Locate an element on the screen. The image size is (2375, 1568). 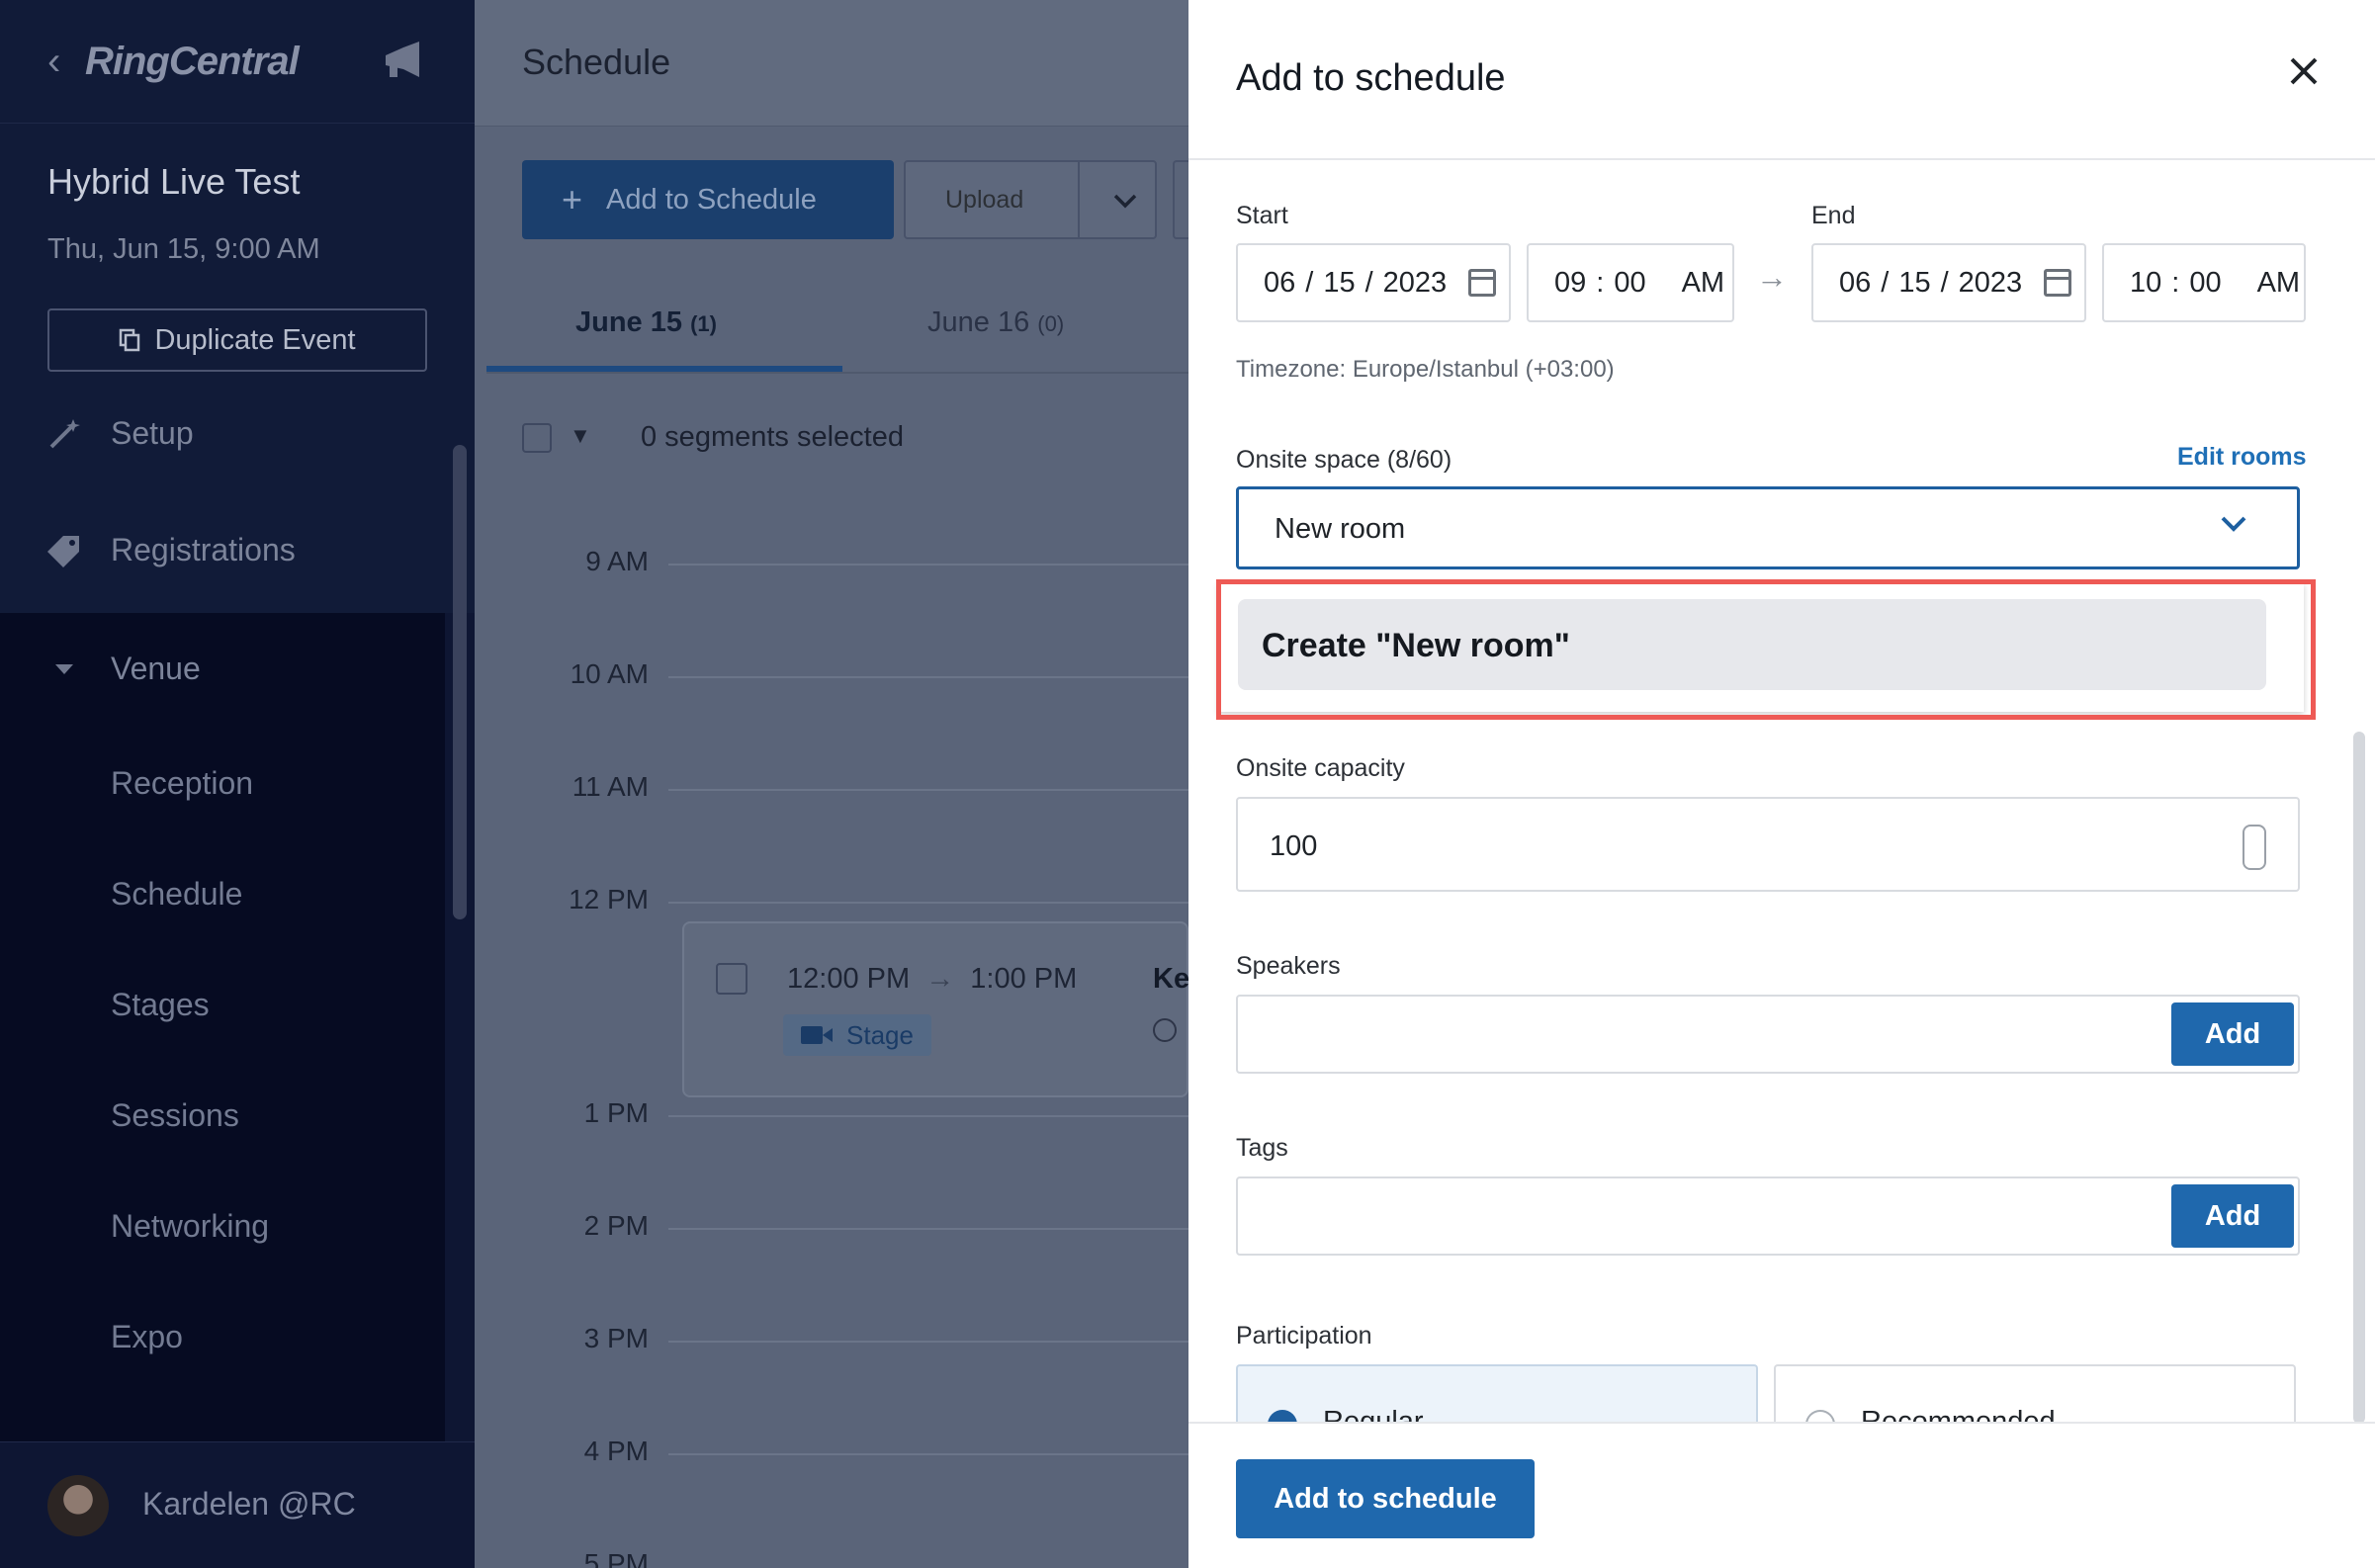
ringcentral-logo: RingCentral is located at coordinates (192, 62).